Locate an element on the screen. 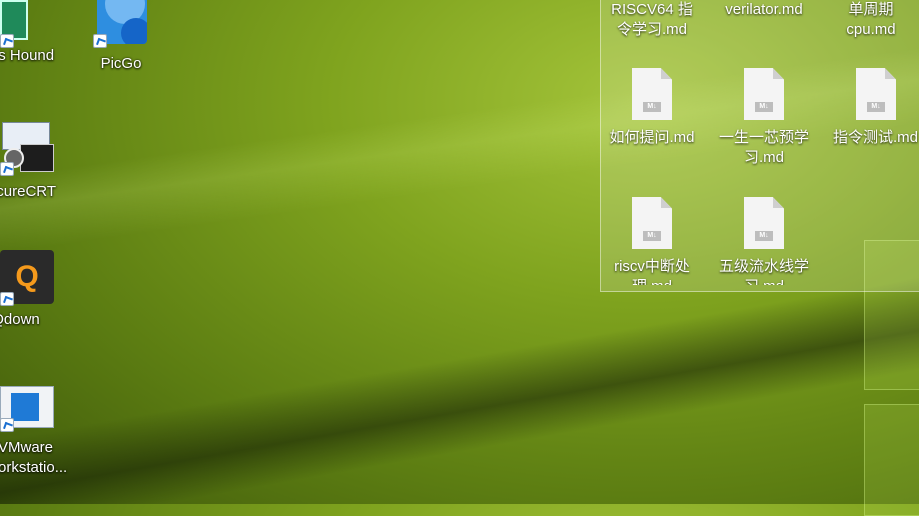 This screenshot has width=919, height=516. file-label: 单周期 cpu.md is located at coordinates (871, 19).